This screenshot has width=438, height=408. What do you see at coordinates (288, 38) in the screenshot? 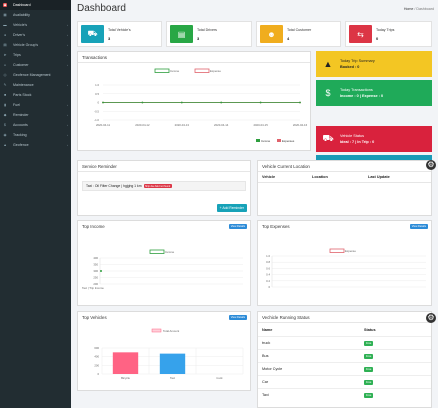
I see `stat-value: 4` at bounding box center [288, 38].